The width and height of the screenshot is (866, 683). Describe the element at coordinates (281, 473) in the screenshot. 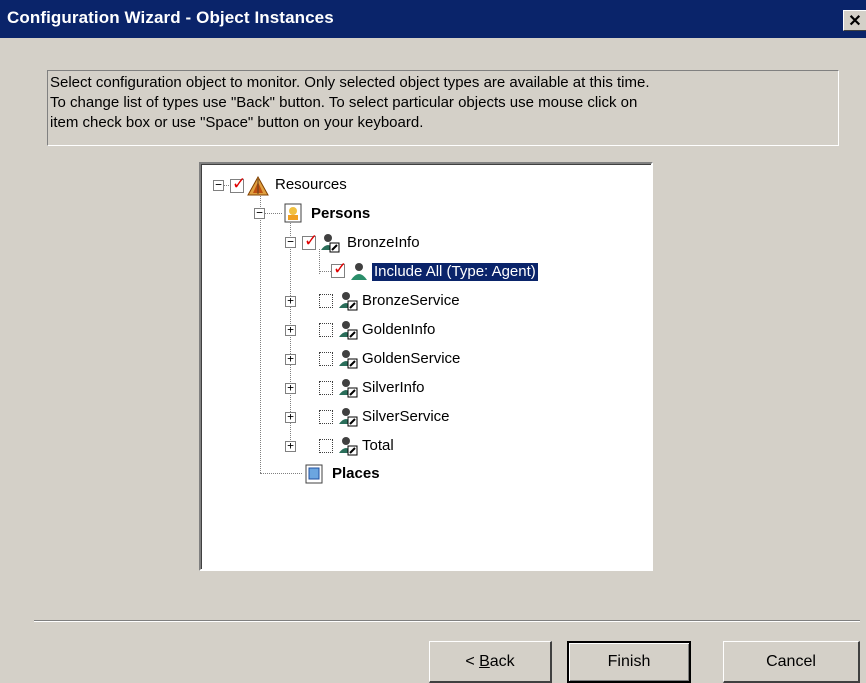

I see `tree-line-places` at that location.